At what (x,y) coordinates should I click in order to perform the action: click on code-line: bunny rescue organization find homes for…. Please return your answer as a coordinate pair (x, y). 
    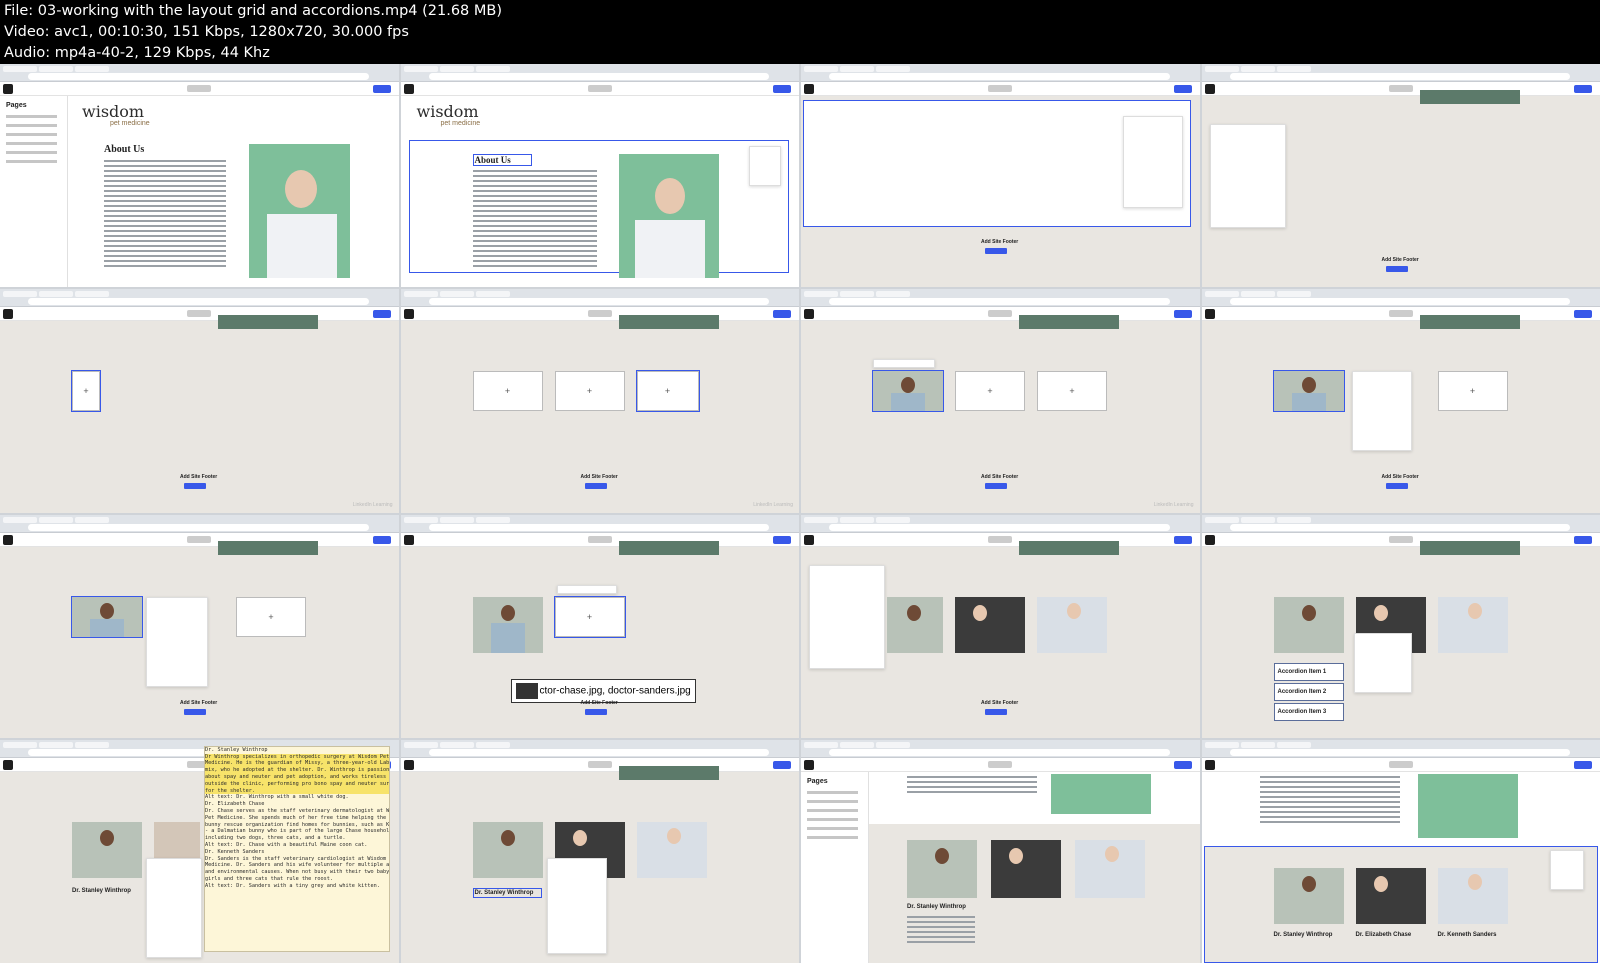
    Looking at the image, I should click on (297, 824).